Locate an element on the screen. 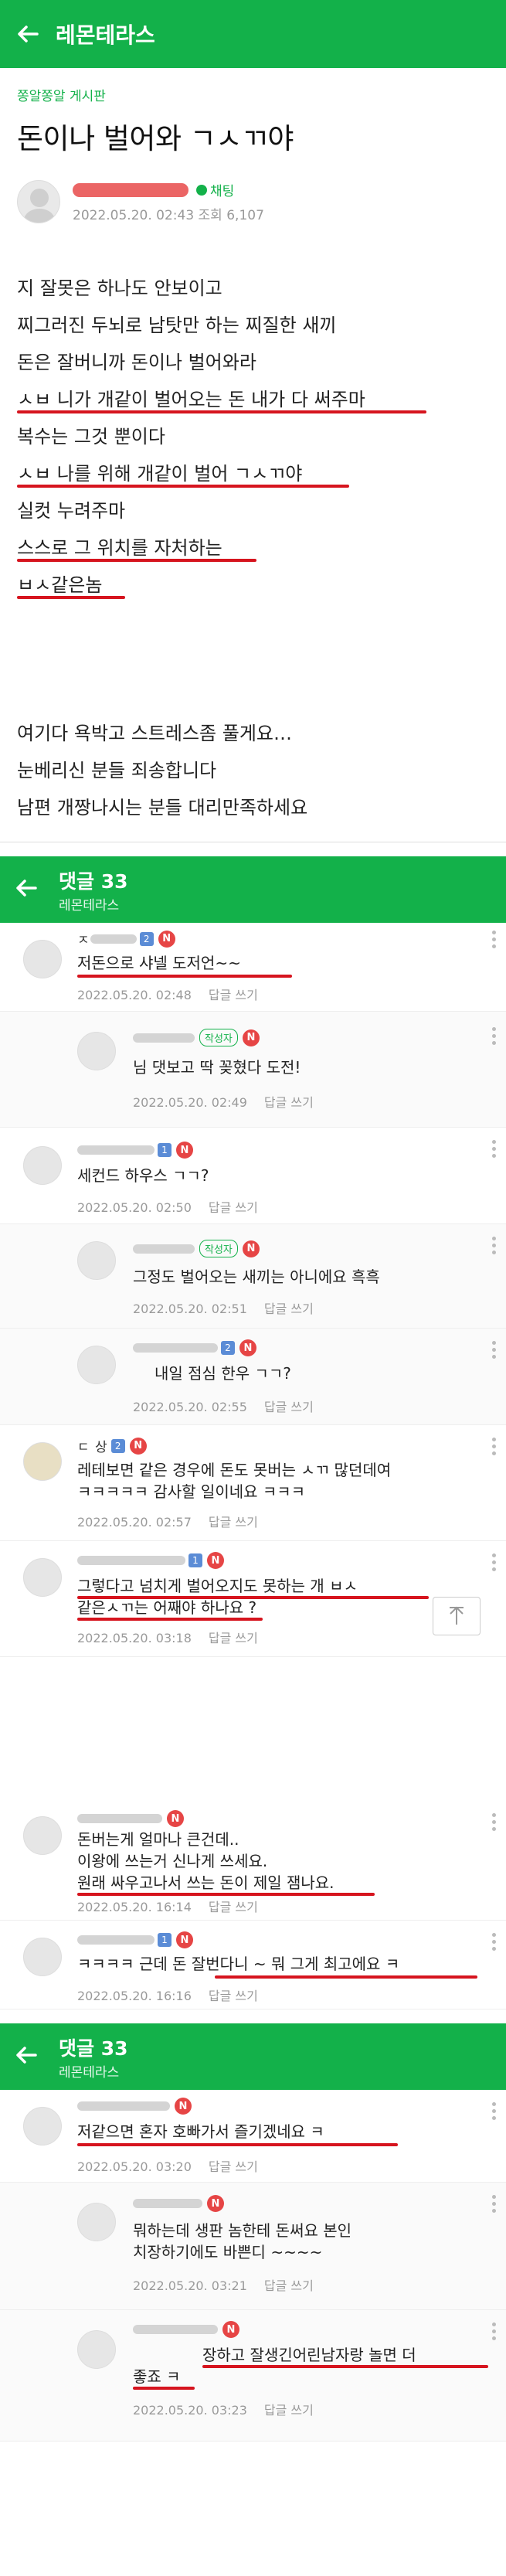 This screenshot has width=506, height=2576. post-line-underlined: ㅅㅂ 니가 개같이 벌어오는 돈 내가 다 써주마 is located at coordinates (253, 400).